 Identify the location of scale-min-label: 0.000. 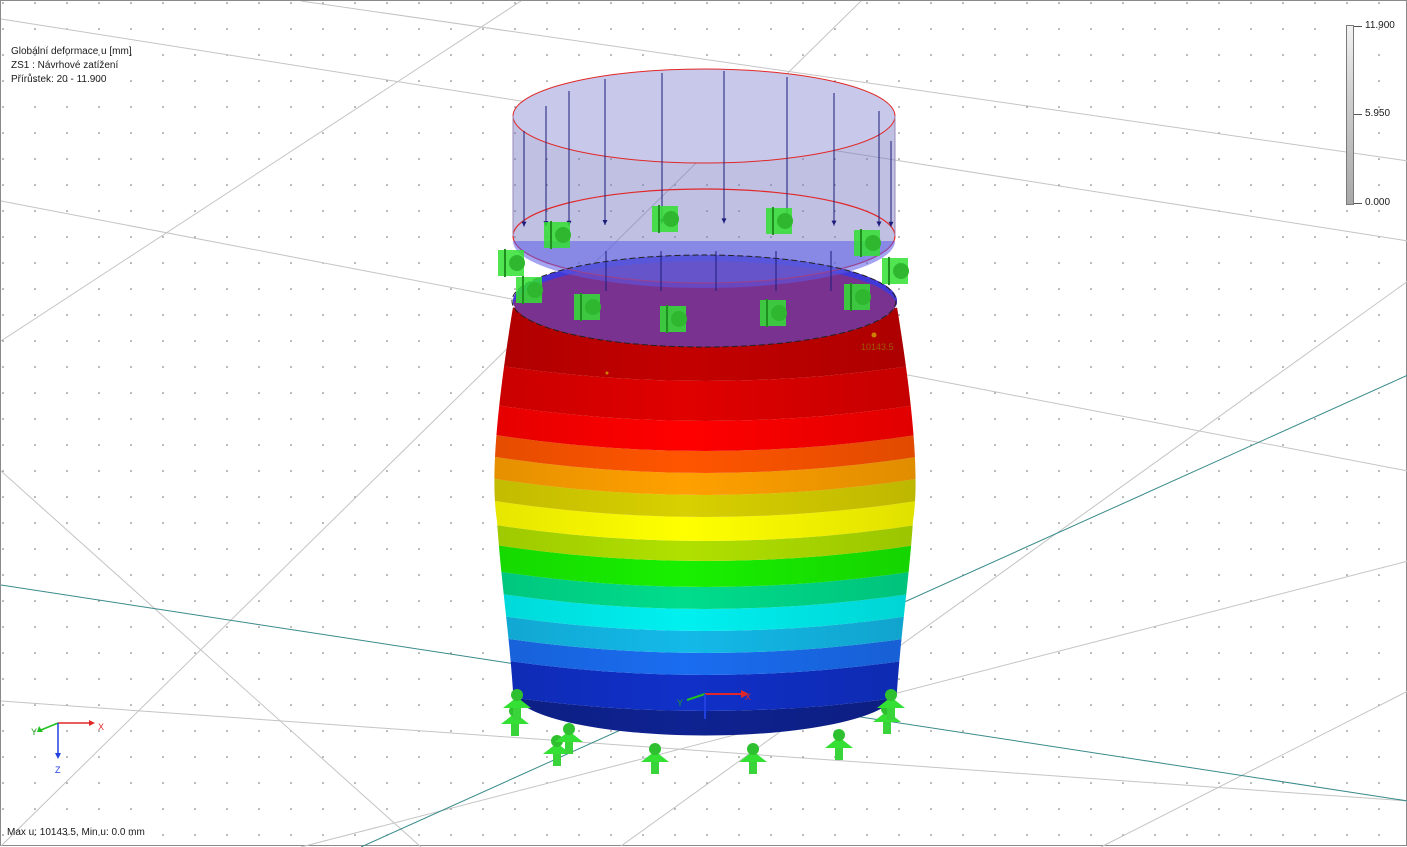
(1378, 202).